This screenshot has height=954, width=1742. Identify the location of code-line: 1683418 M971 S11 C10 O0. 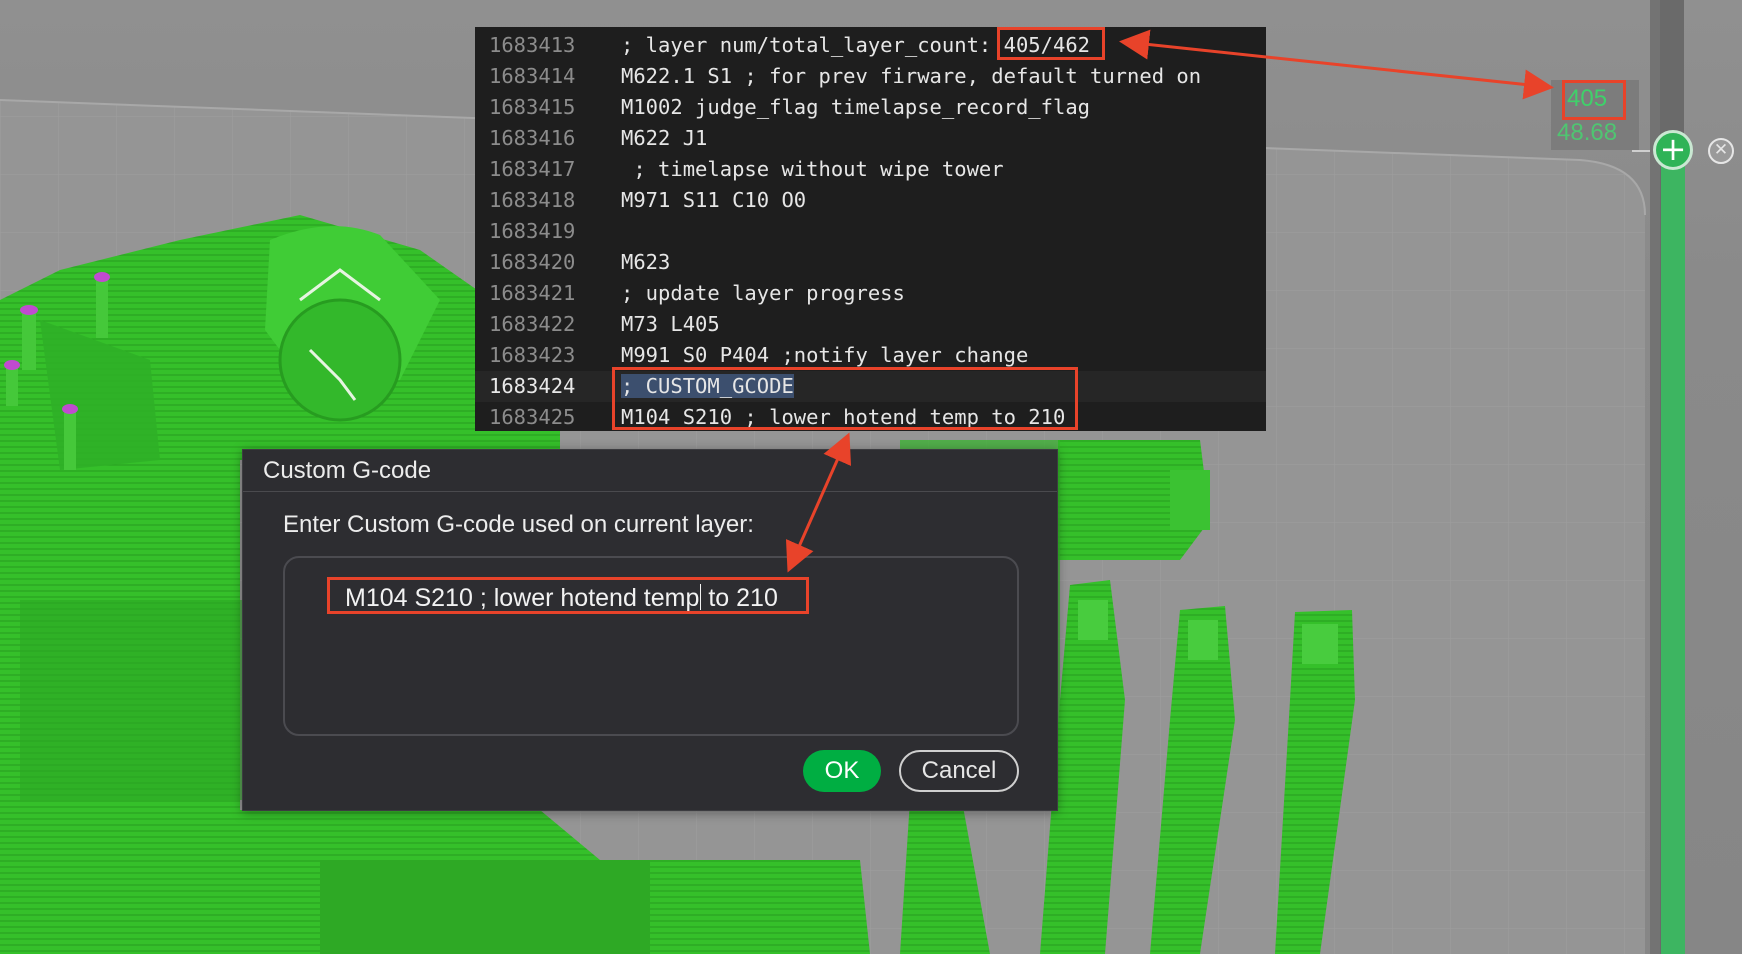
(870, 200).